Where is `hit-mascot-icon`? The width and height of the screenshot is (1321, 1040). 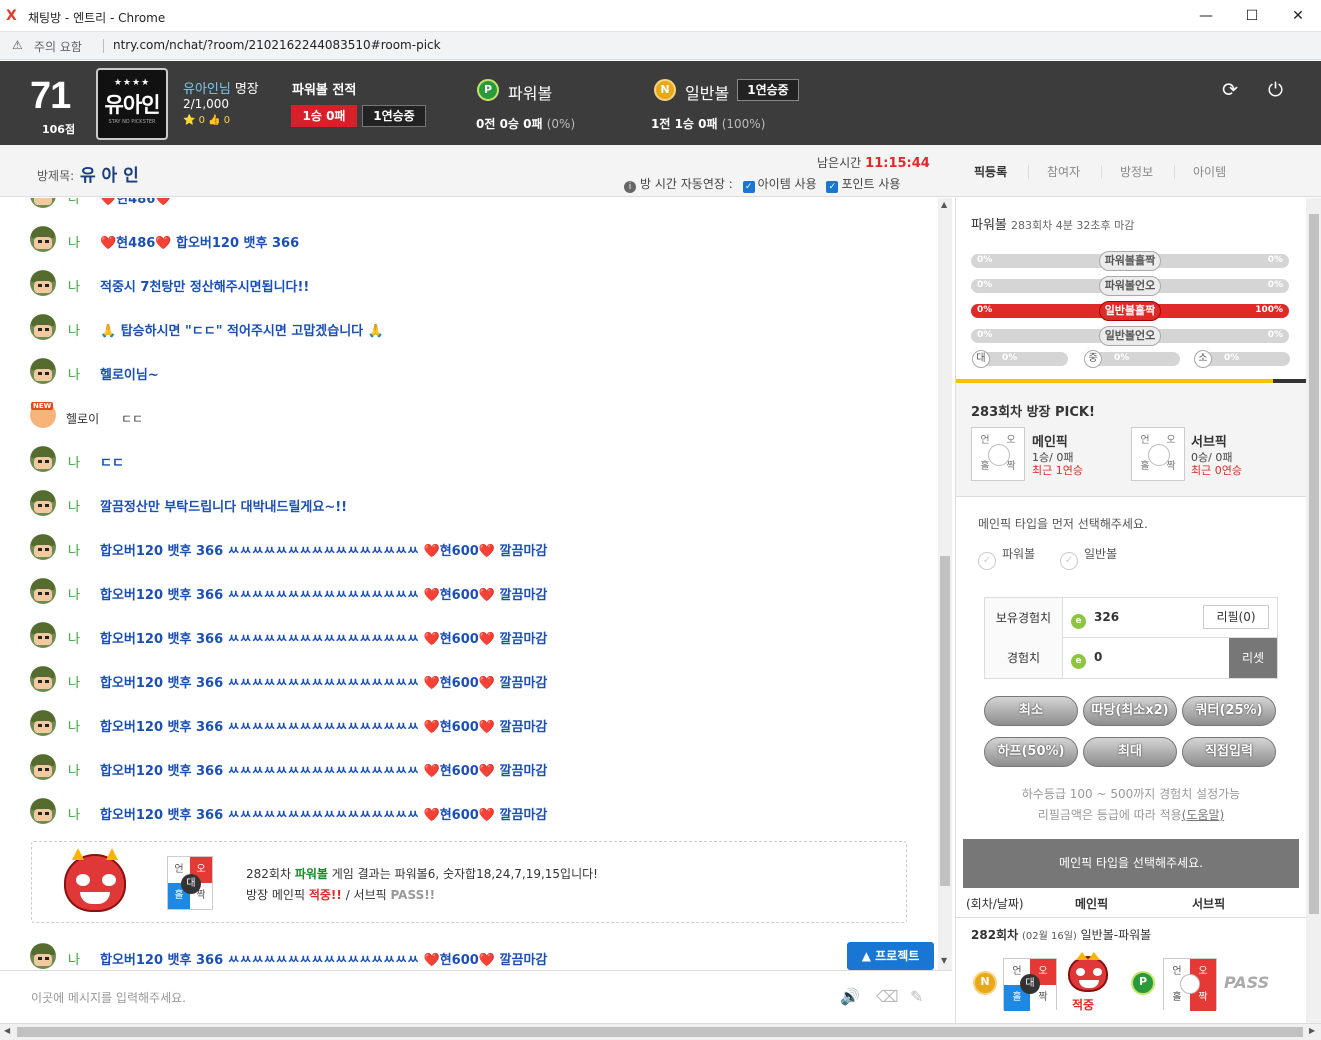 hit-mascot-icon is located at coordinates (1088, 972).